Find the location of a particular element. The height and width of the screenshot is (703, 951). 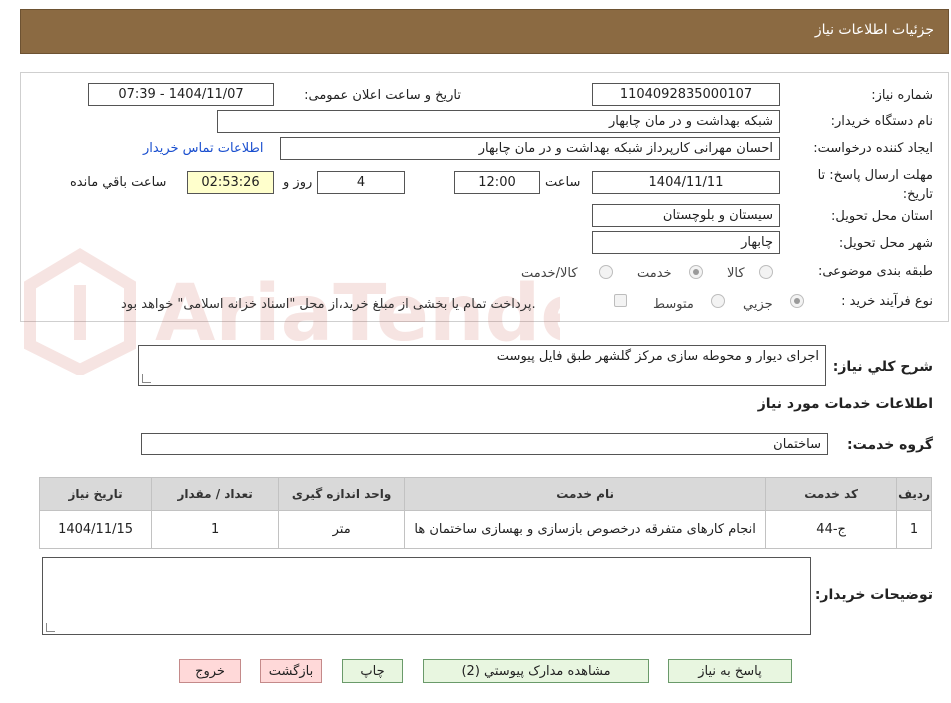

deadline-date-field: 1404/11/11 is located at coordinates (686, 182).